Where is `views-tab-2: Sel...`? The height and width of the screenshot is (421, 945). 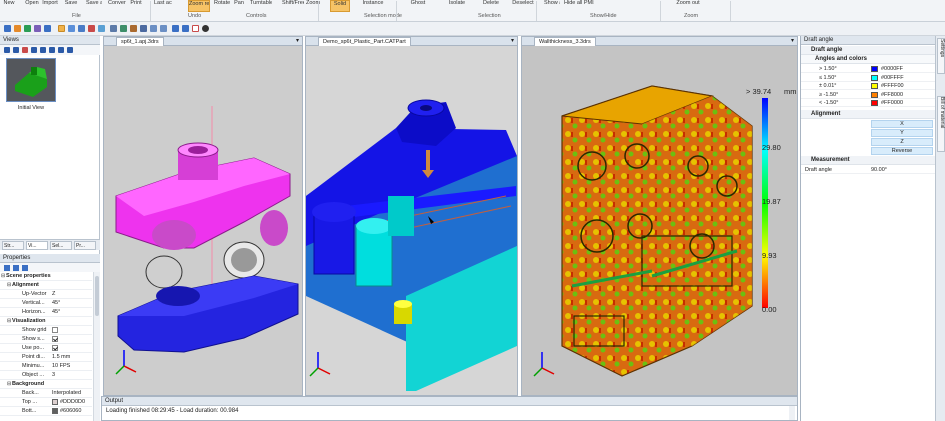 views-tab-2: Sel... is located at coordinates (61, 245).